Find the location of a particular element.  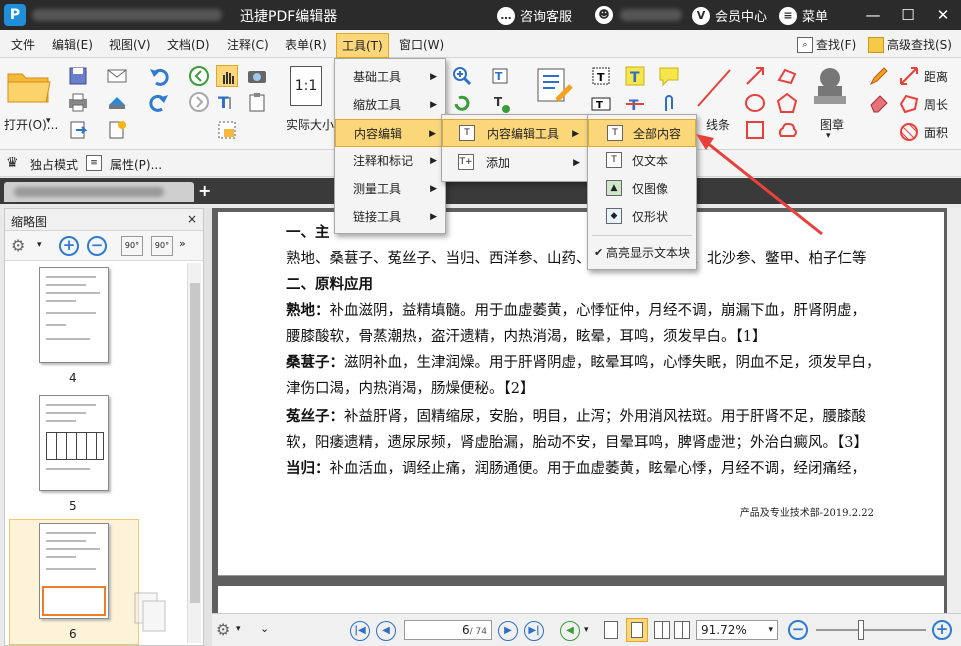

continuous-page-icon is located at coordinates (637, 630).